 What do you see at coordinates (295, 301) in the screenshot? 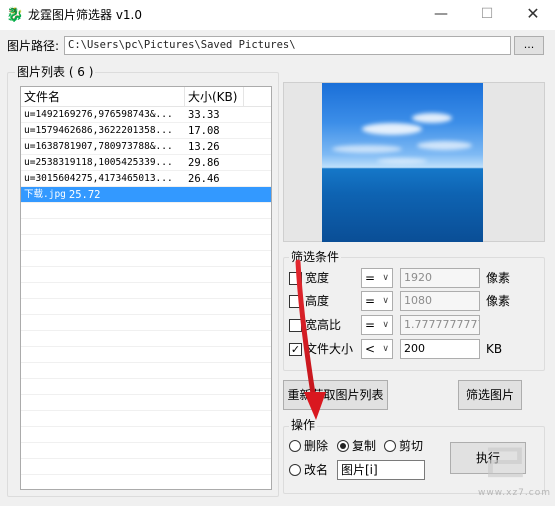
I see `height-checkbox` at bounding box center [295, 301].